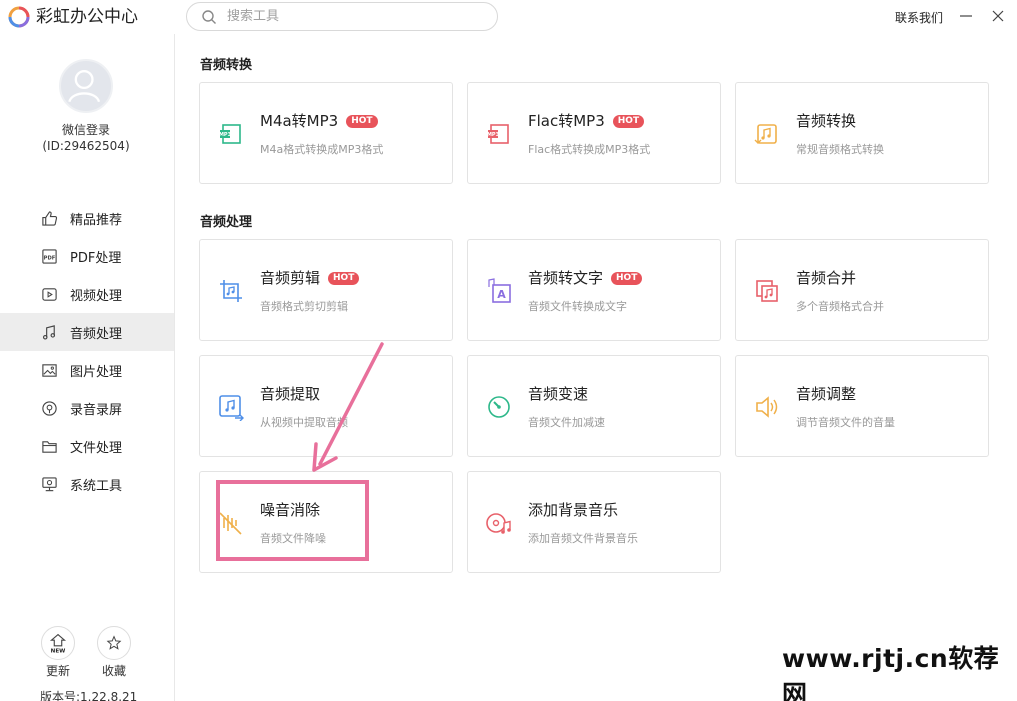 Image resolution: width=1017 pixels, height=701 pixels. Describe the element at coordinates (19, 17) in the screenshot. I see `rainbow-logo-icon` at that location.